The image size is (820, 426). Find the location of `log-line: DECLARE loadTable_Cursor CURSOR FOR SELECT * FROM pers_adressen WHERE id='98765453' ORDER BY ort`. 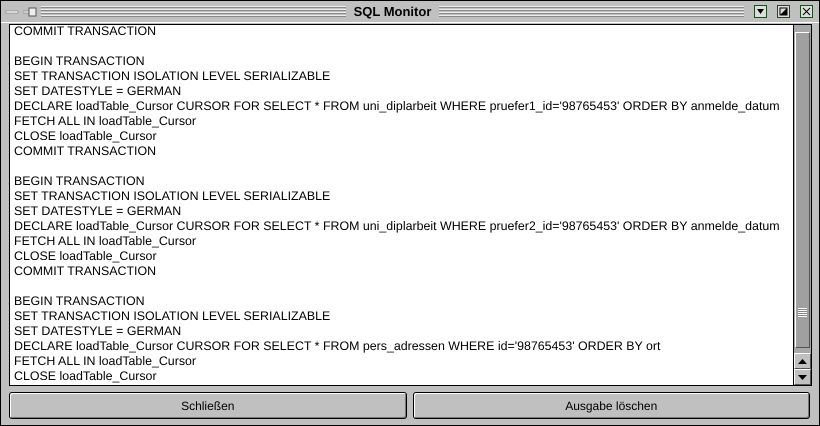

log-line: DECLARE loadTable_Cursor CURSOR FOR SELECT * FROM pers_adressen WHERE id='98765453' ORDER BY ort is located at coordinates (338, 346).